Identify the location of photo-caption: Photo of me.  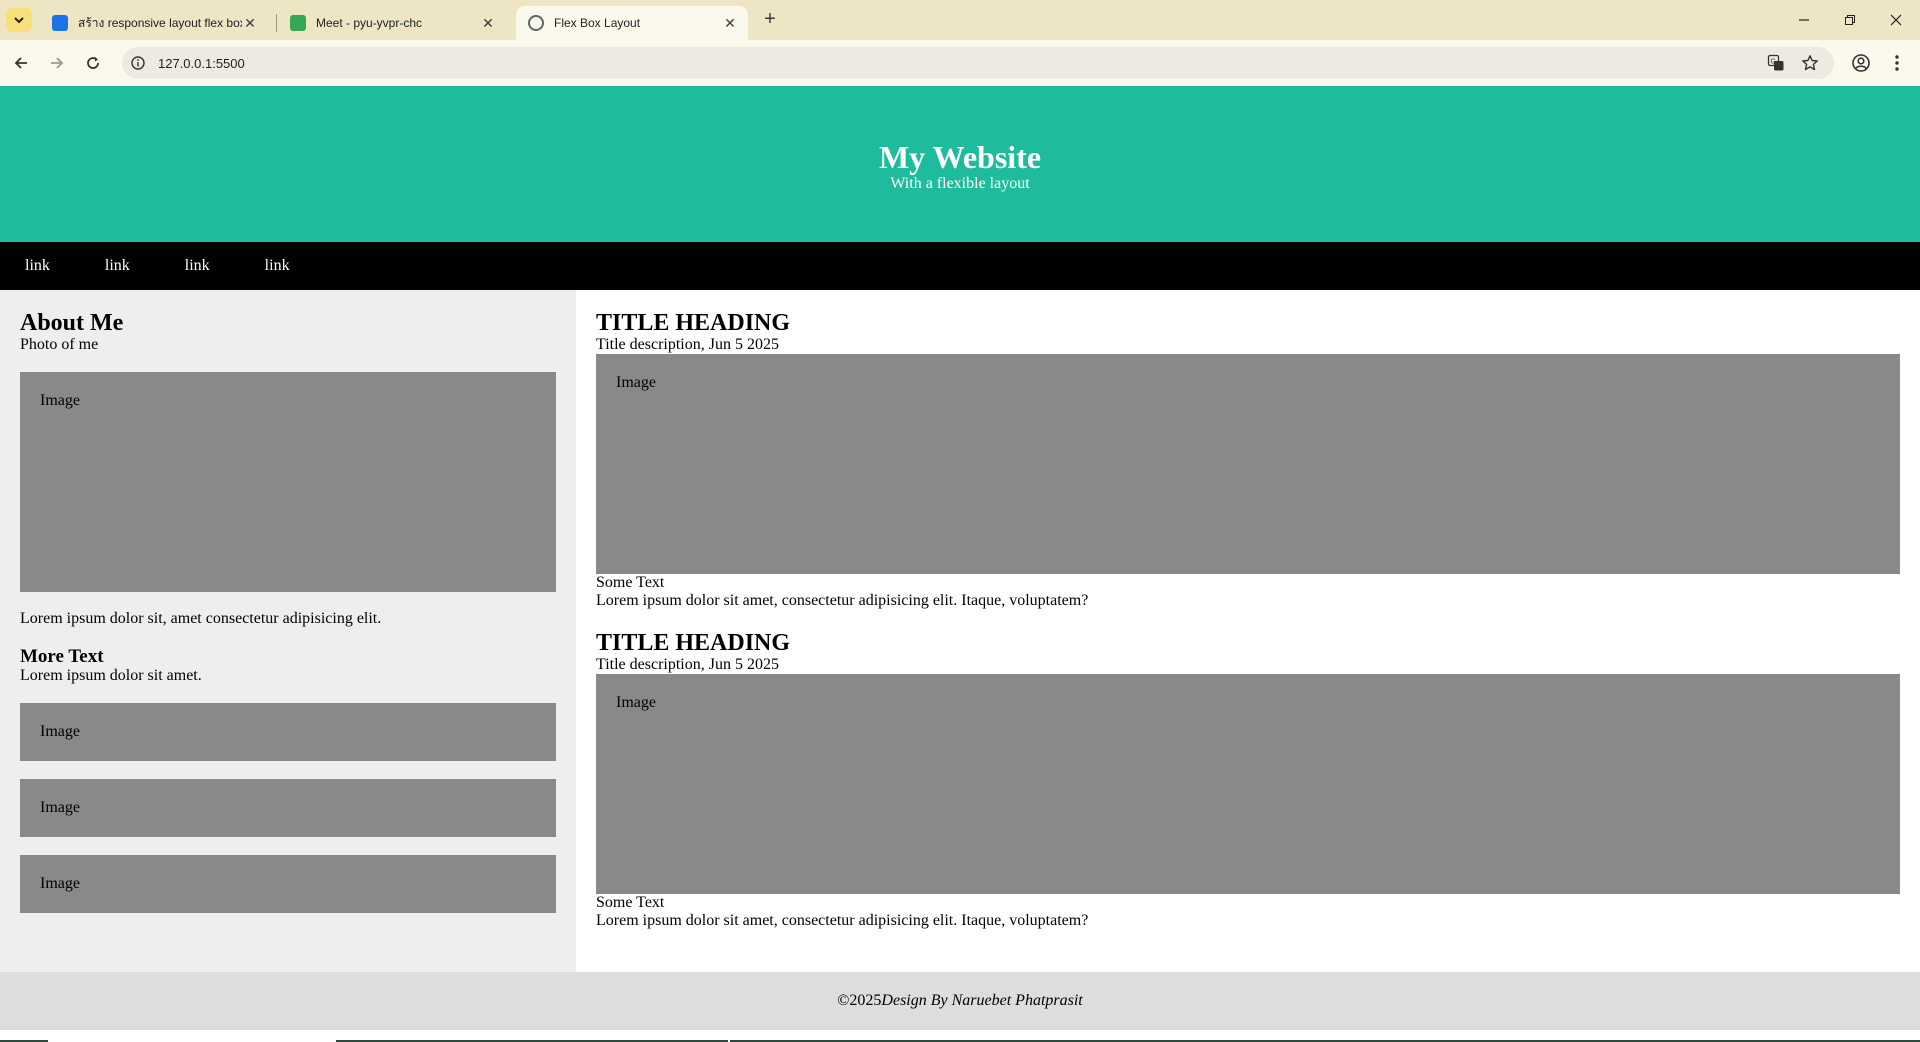
(59, 344).